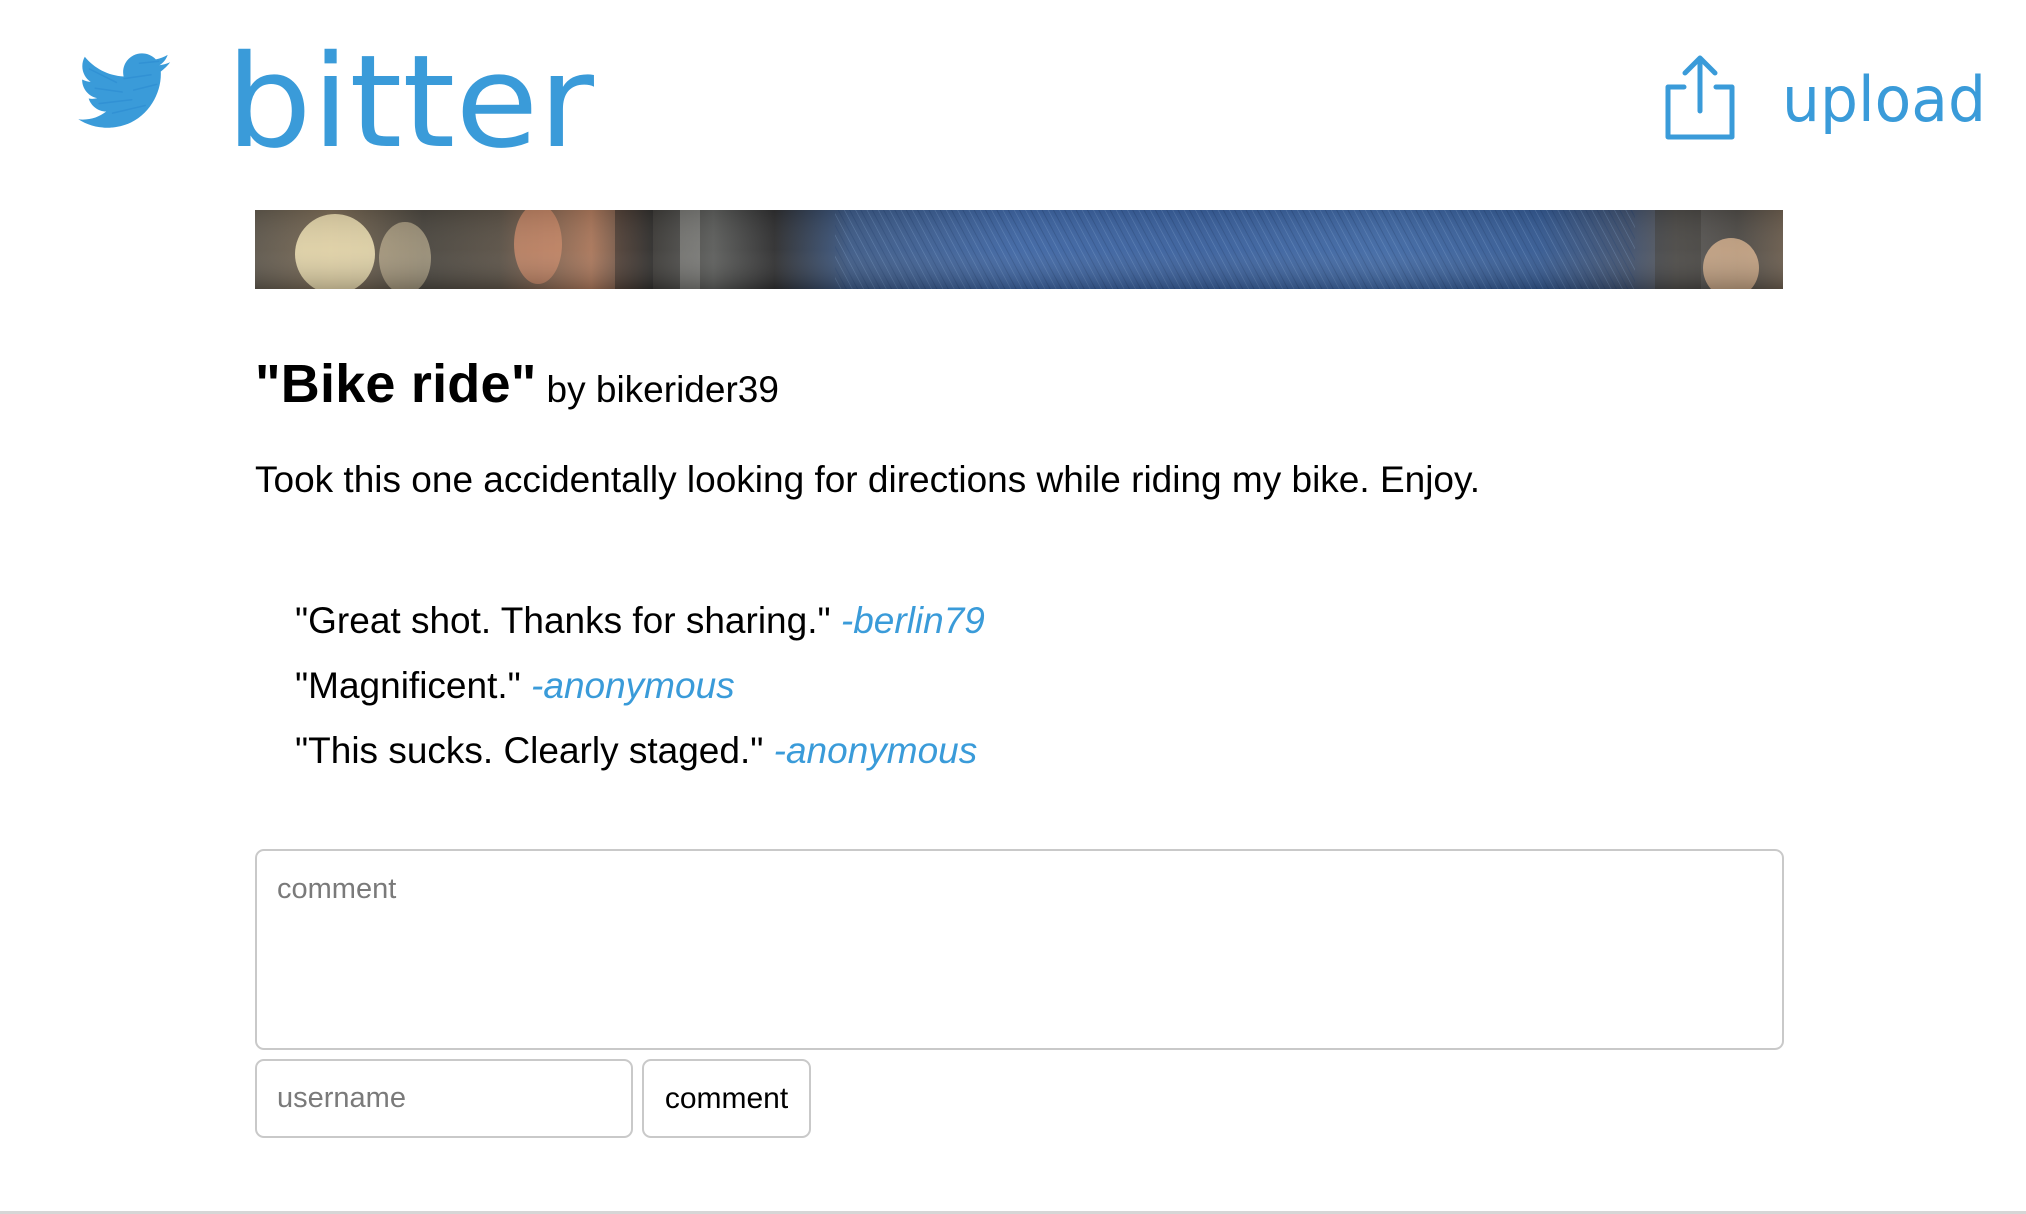 Image resolution: width=2026 pixels, height=1214 pixels. I want to click on comment-submit-button: comment, so click(726, 1098).